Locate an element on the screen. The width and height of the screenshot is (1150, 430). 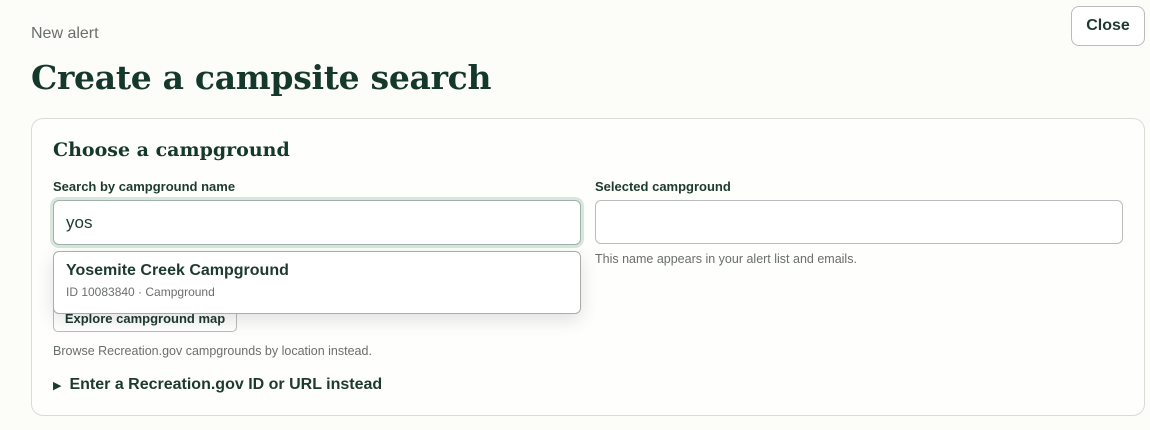
option-meta: ID 10083840 · Campground is located at coordinates (140, 292).